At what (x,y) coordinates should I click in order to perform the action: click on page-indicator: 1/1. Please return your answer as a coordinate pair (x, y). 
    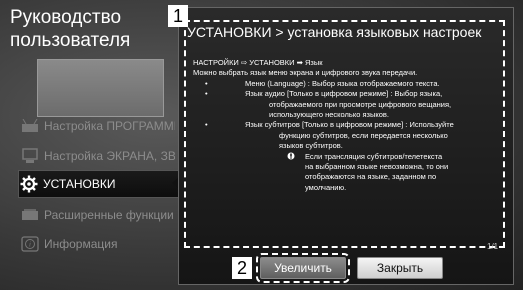
    Looking at the image, I should click on (493, 246).